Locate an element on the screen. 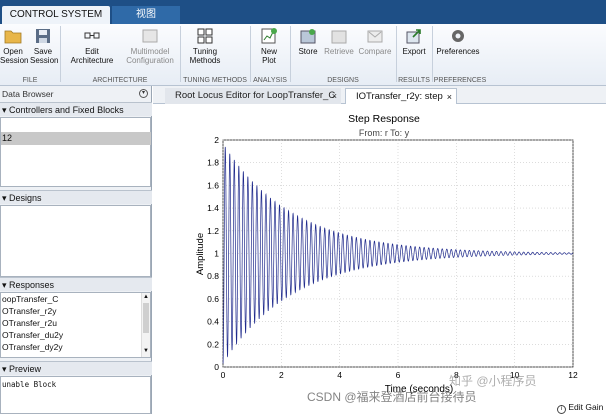 This screenshot has width=606, height=416. tab-root-locus-editor: Root Locus Editor for LoopTransfer_C × is located at coordinates (253, 96).